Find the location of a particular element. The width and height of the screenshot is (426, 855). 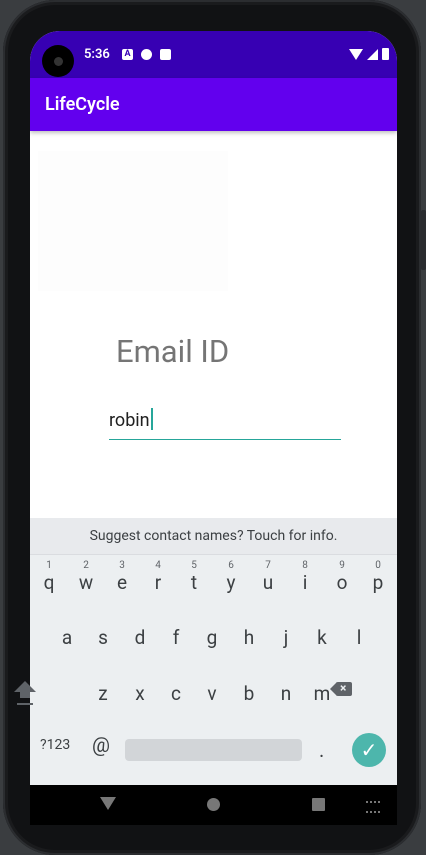

key-l: l is located at coordinates (359, 638).